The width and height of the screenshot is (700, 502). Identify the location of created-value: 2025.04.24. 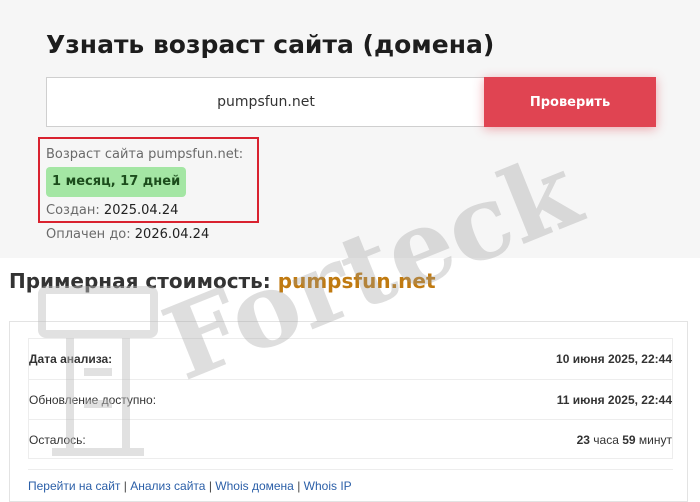
(141, 210).